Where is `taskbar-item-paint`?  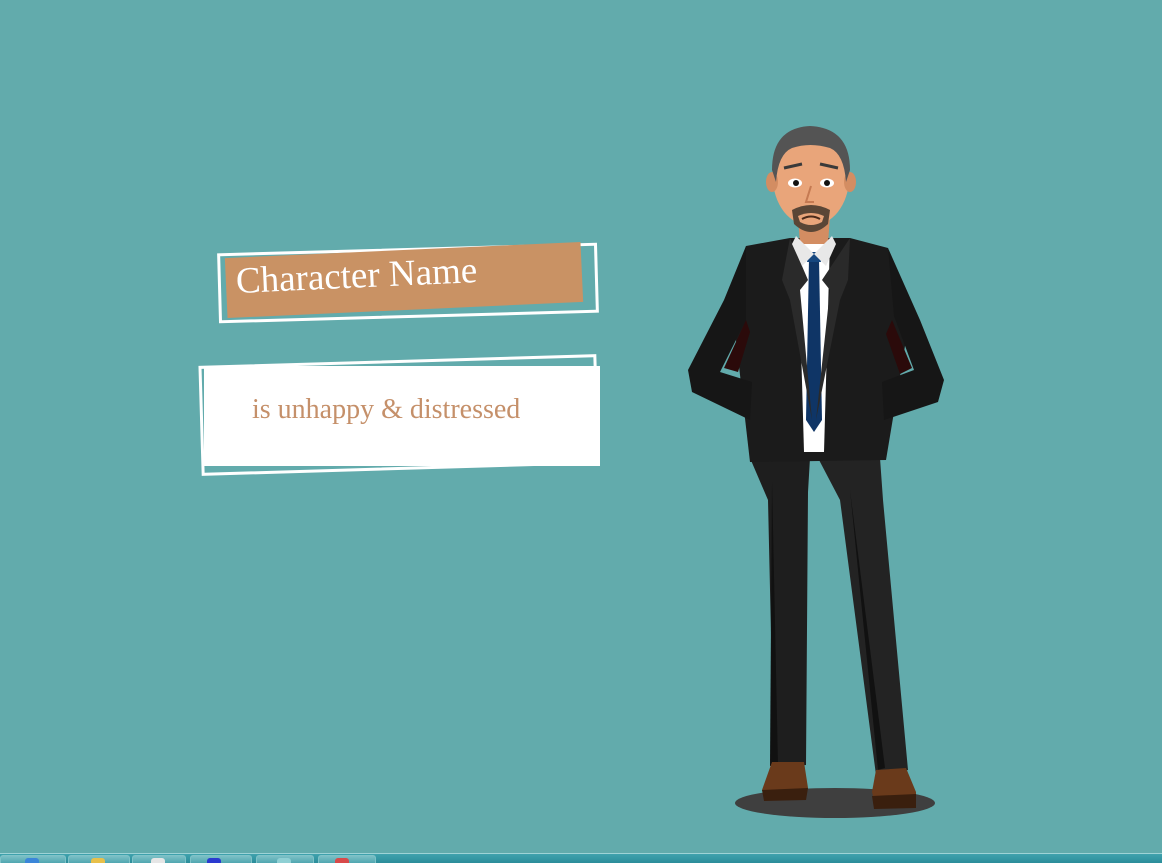
taskbar-item-paint is located at coordinates (221, 859).